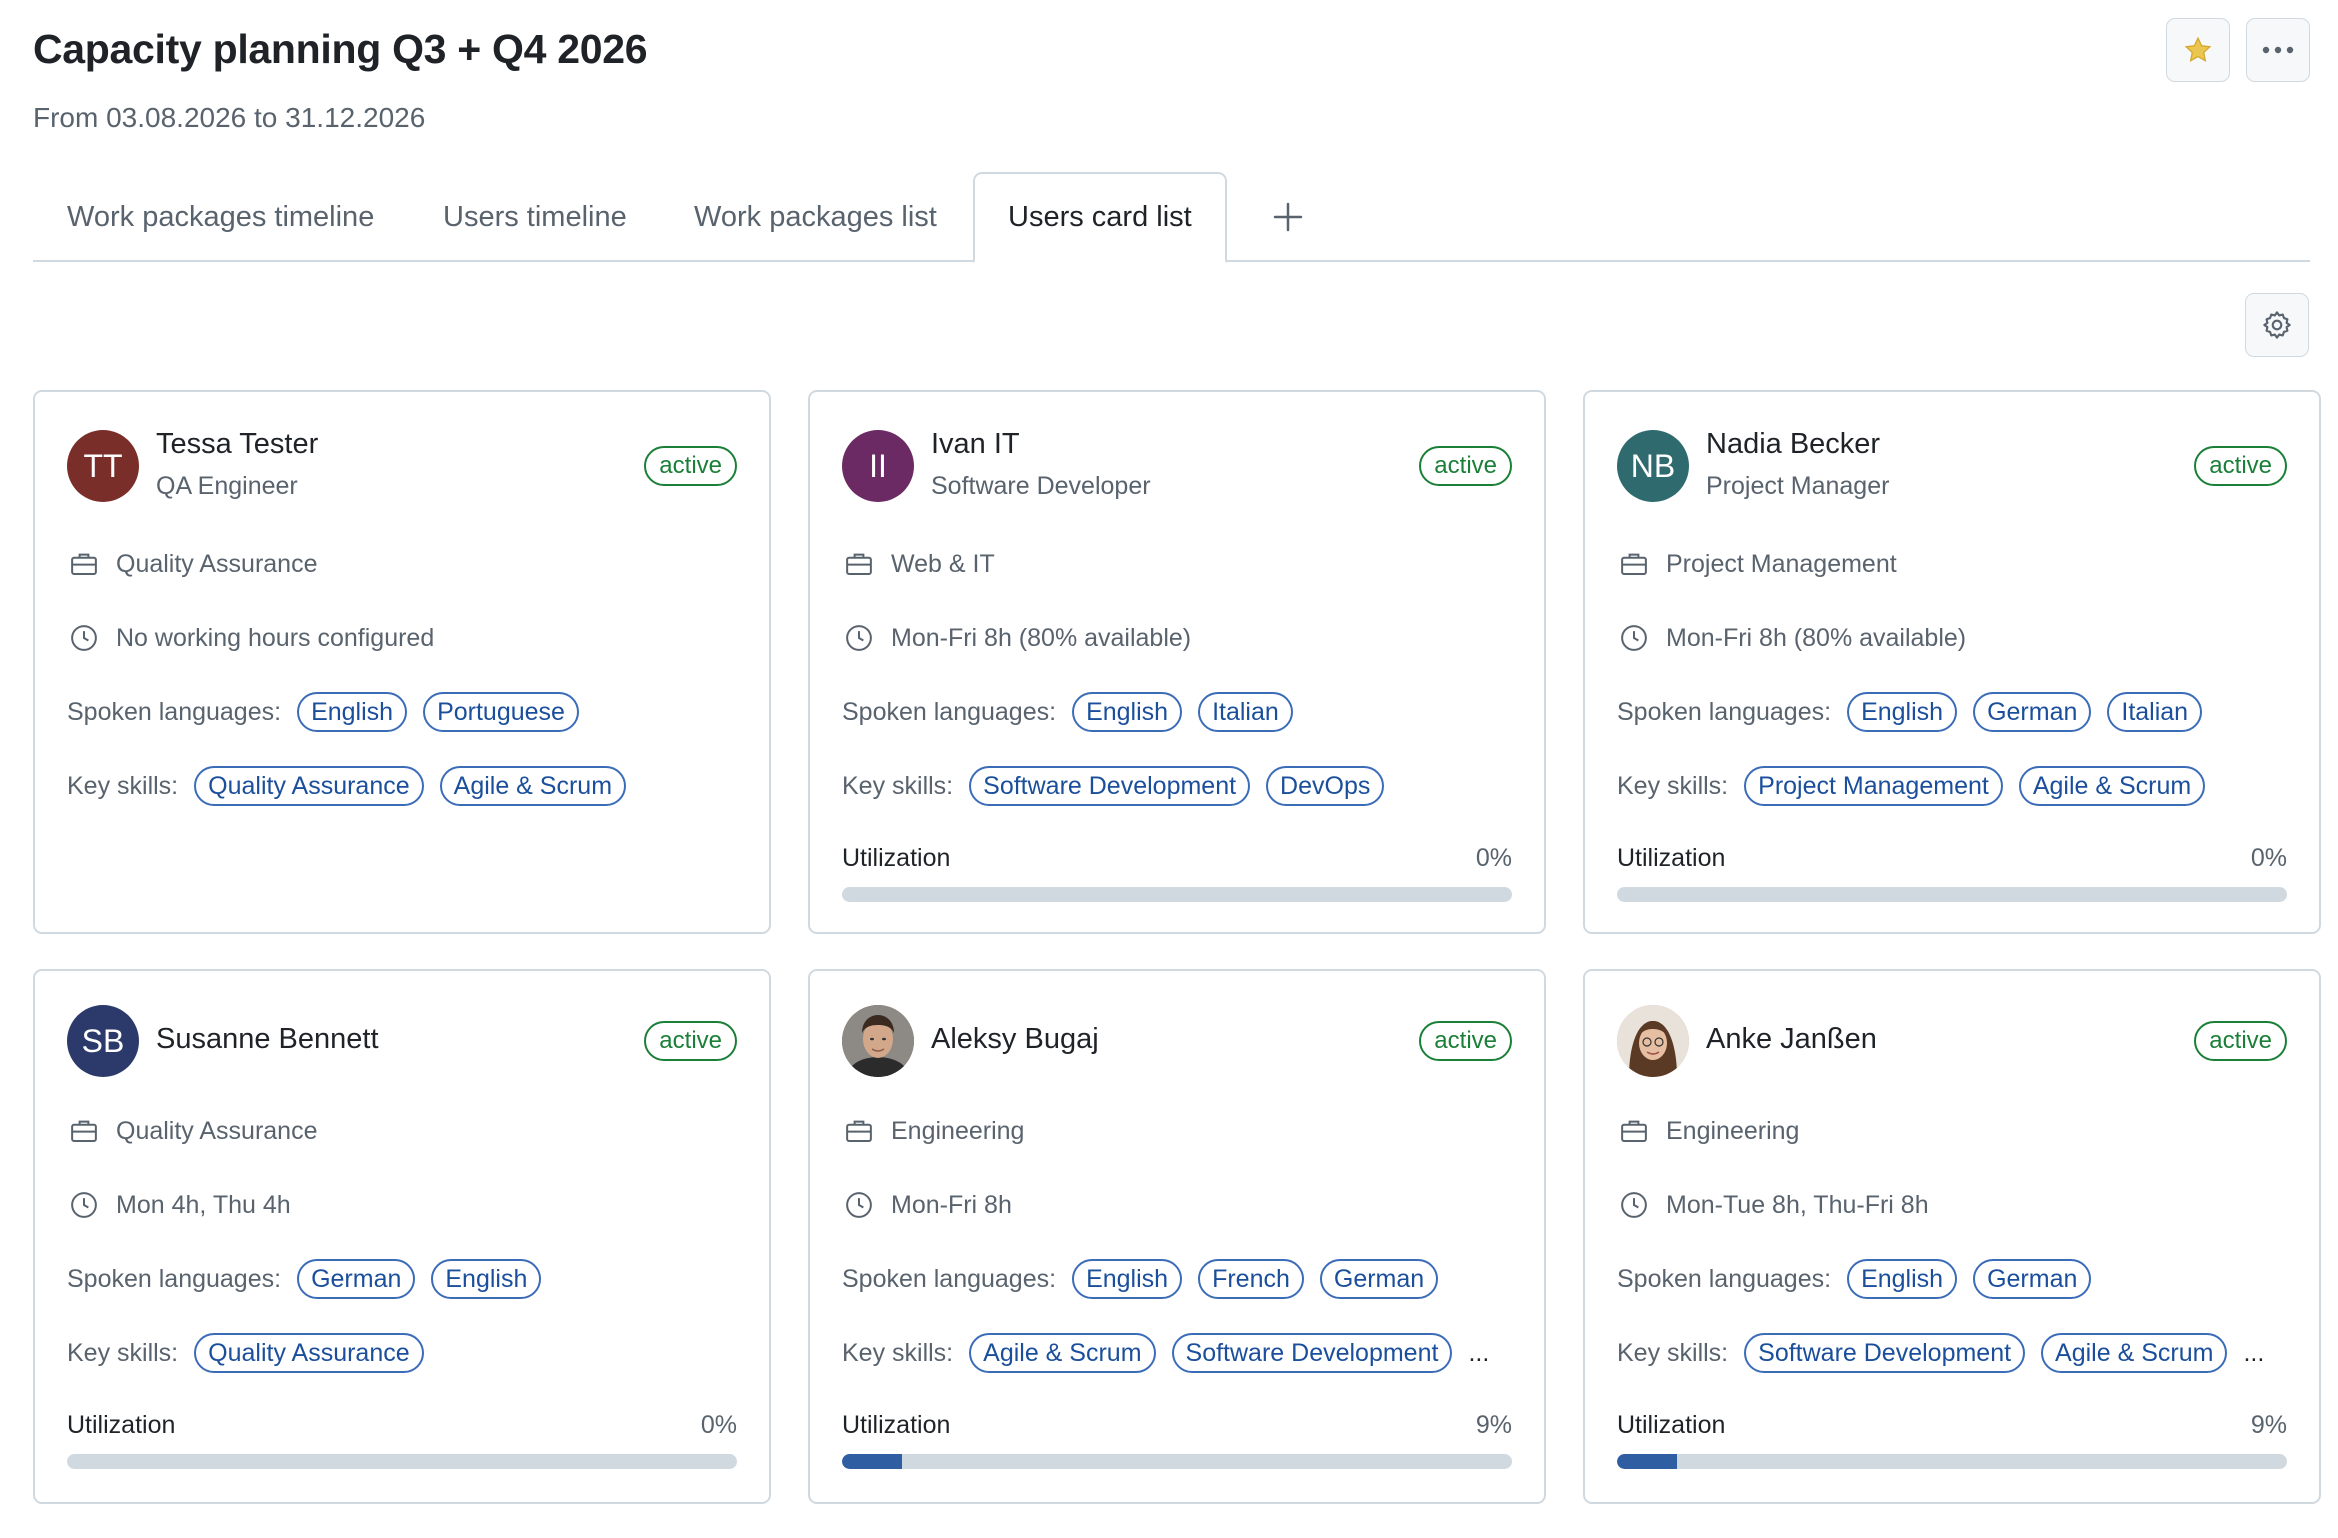 The height and width of the screenshot is (1538, 2338). Describe the element at coordinates (402, 1461) in the screenshot. I see `utilization-progress-bar` at that location.